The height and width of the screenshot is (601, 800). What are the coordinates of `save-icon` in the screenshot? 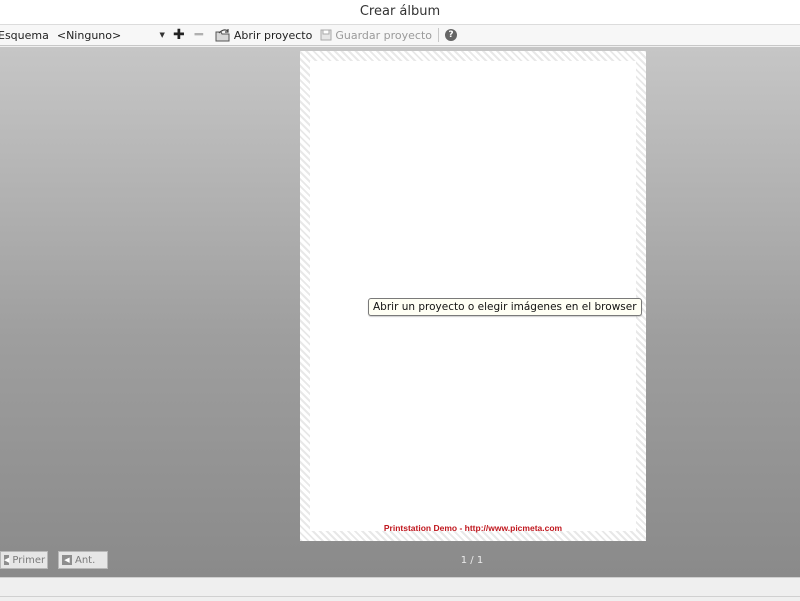 It's located at (326, 35).